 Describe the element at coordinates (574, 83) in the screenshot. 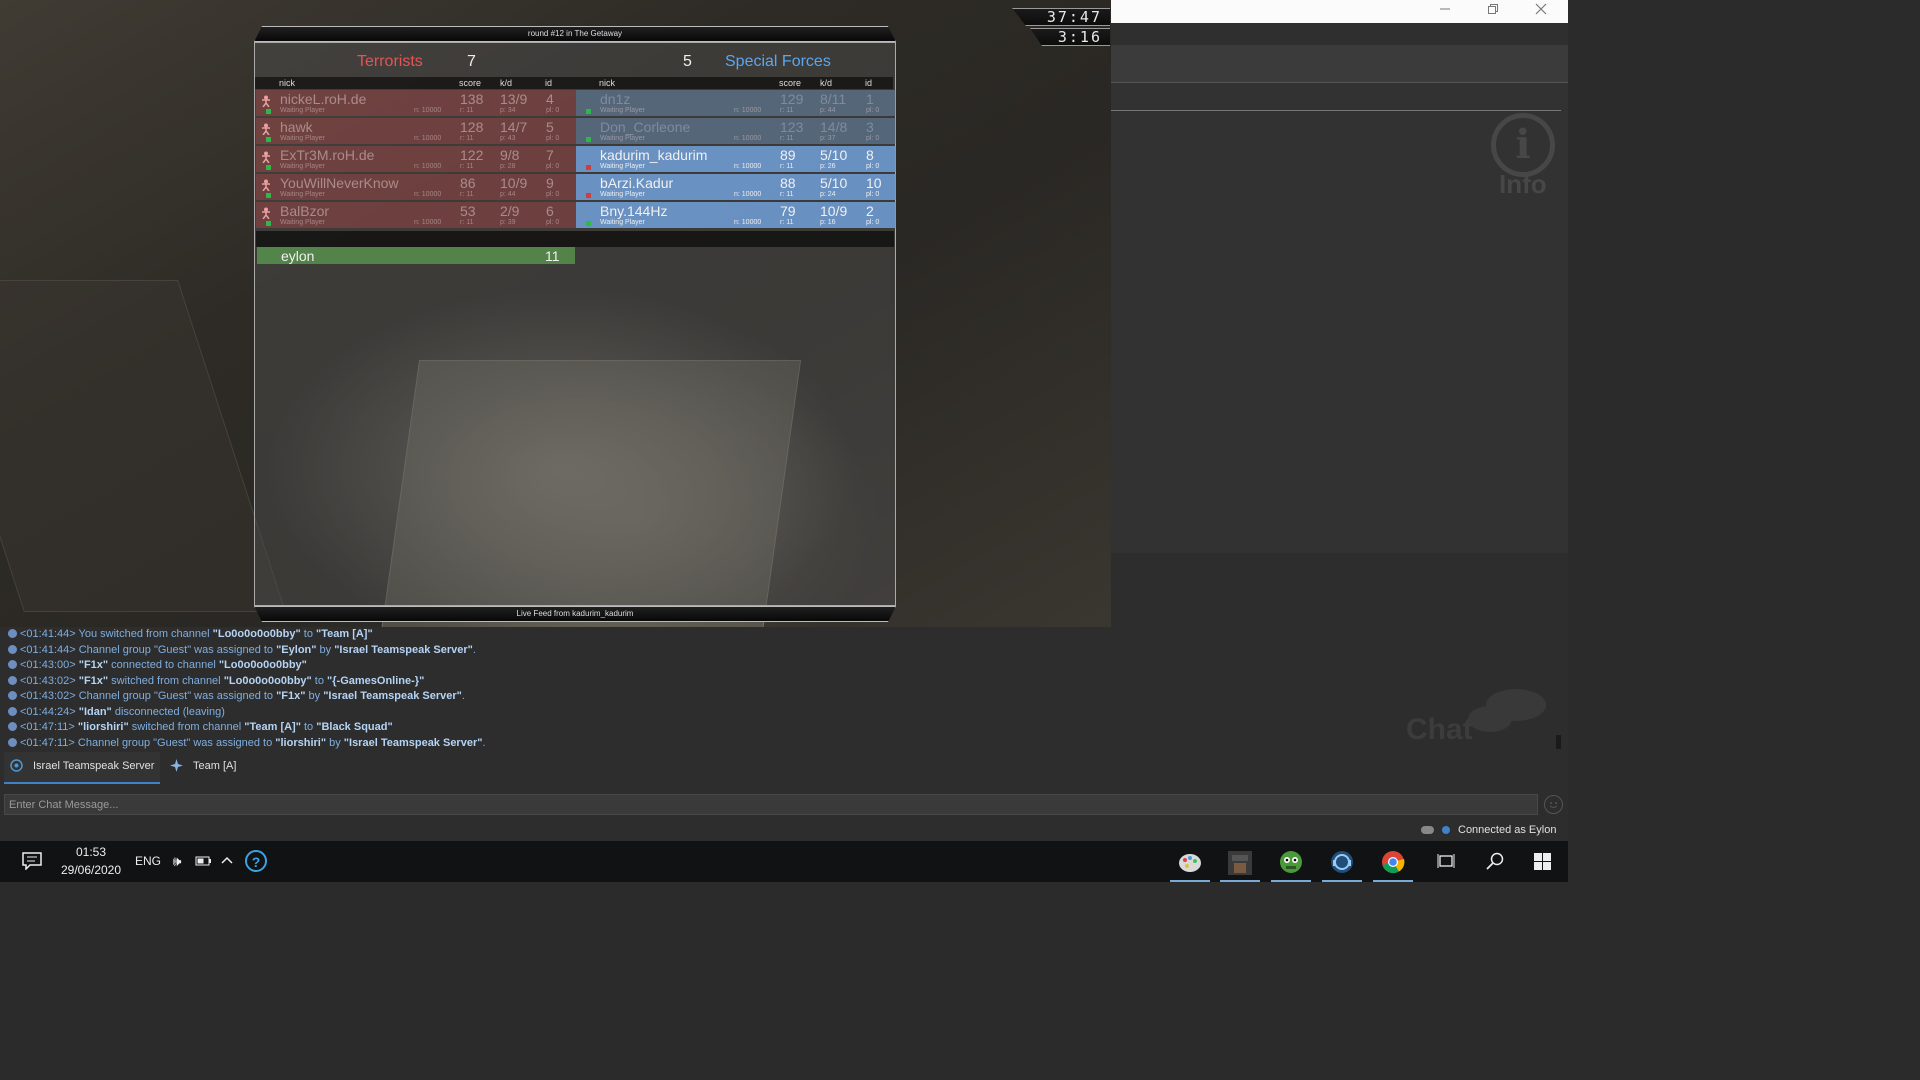

I see `column-header-row: nick score k/d id nick score k/d id` at that location.